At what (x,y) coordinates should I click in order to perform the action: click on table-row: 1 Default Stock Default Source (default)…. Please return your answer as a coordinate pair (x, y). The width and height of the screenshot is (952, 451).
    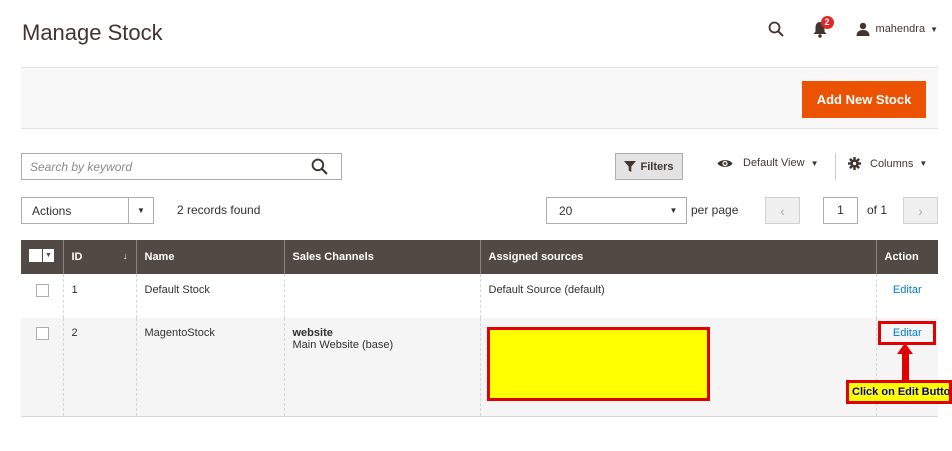
    Looking at the image, I should click on (479, 296).